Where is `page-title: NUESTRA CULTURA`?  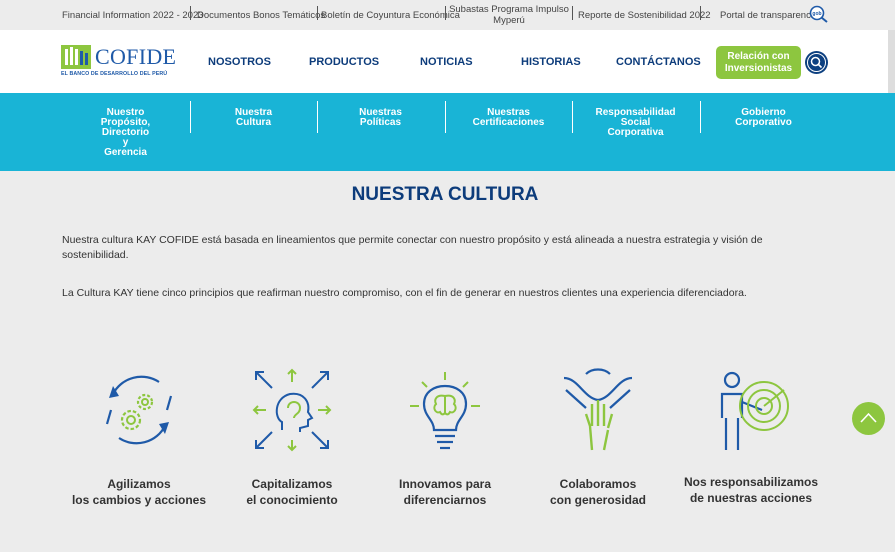
page-title: NUESTRA CULTURA is located at coordinates (445, 194).